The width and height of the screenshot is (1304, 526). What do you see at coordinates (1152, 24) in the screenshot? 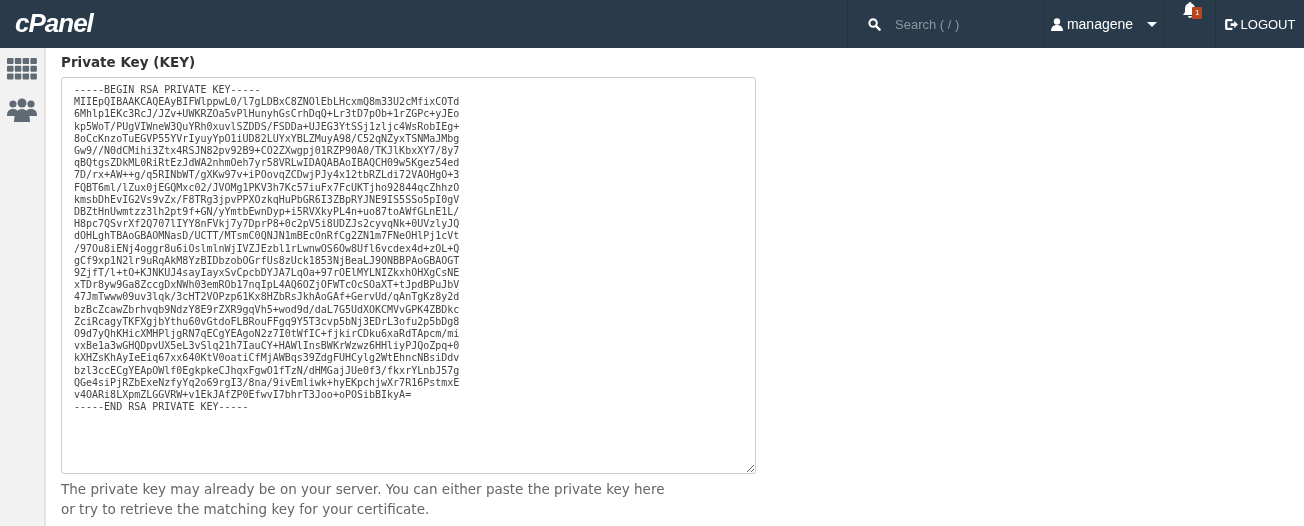
I see `caret-icon` at bounding box center [1152, 24].